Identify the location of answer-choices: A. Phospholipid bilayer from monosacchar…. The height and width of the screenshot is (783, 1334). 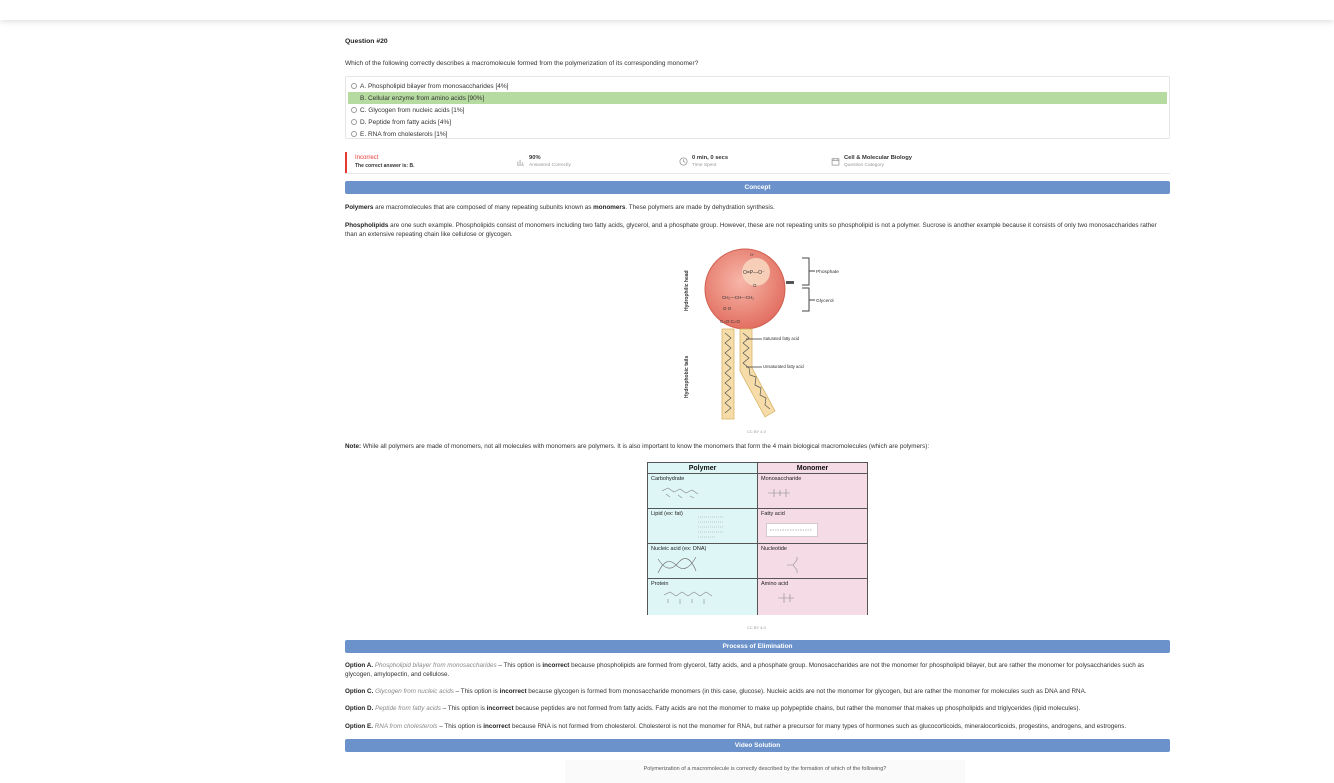
(757, 107).